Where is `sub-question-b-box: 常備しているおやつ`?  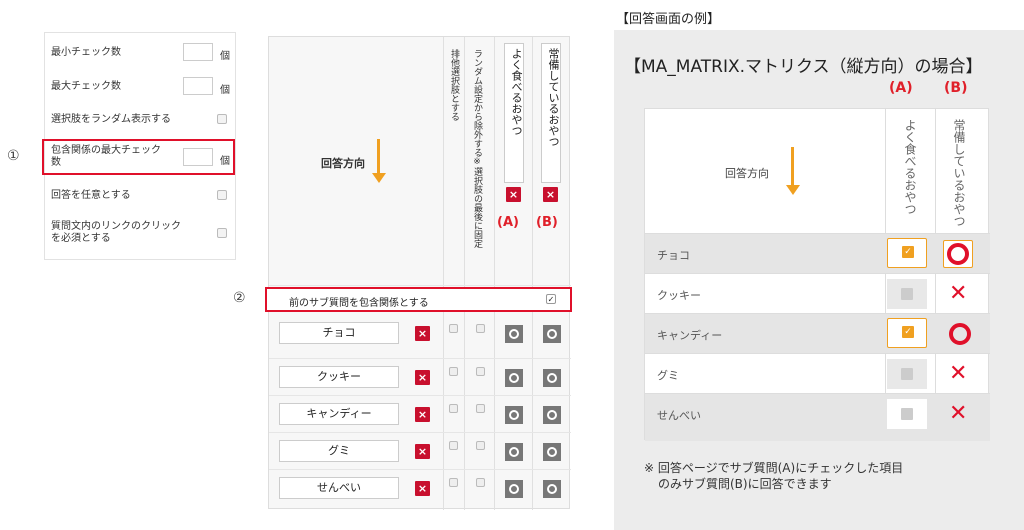
sub-question-b-box: 常備しているおやつ is located at coordinates (551, 113).